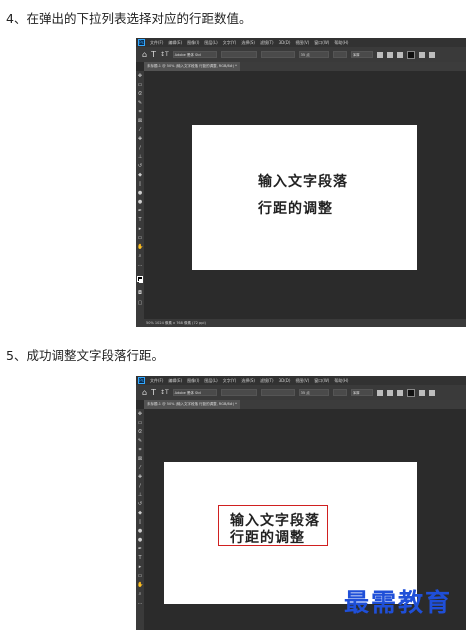 The width and height of the screenshot is (467, 630). What do you see at coordinates (144, 393) in the screenshot?
I see `home-icon: ⌂` at bounding box center [144, 393].